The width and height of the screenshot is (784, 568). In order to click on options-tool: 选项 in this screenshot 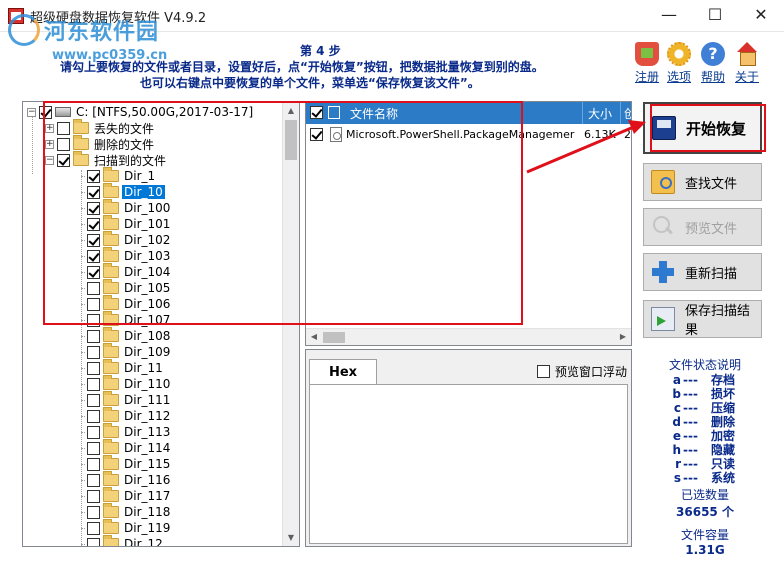, I will do `click(679, 63)`.